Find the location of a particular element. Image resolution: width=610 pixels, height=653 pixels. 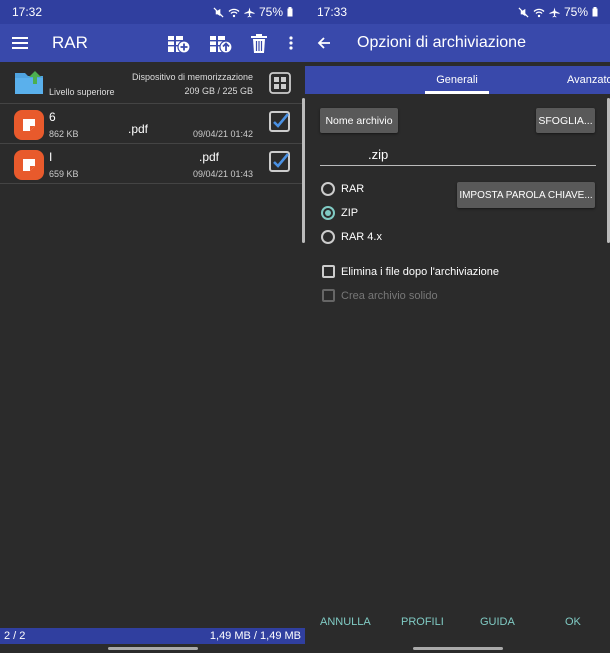

ok-button: OK is located at coordinates (573, 622).